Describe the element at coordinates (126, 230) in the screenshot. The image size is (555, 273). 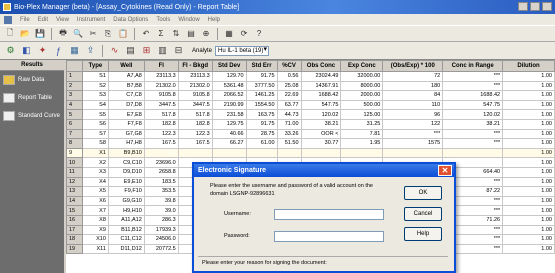
I see `table-cell: B11,B12` at that location.